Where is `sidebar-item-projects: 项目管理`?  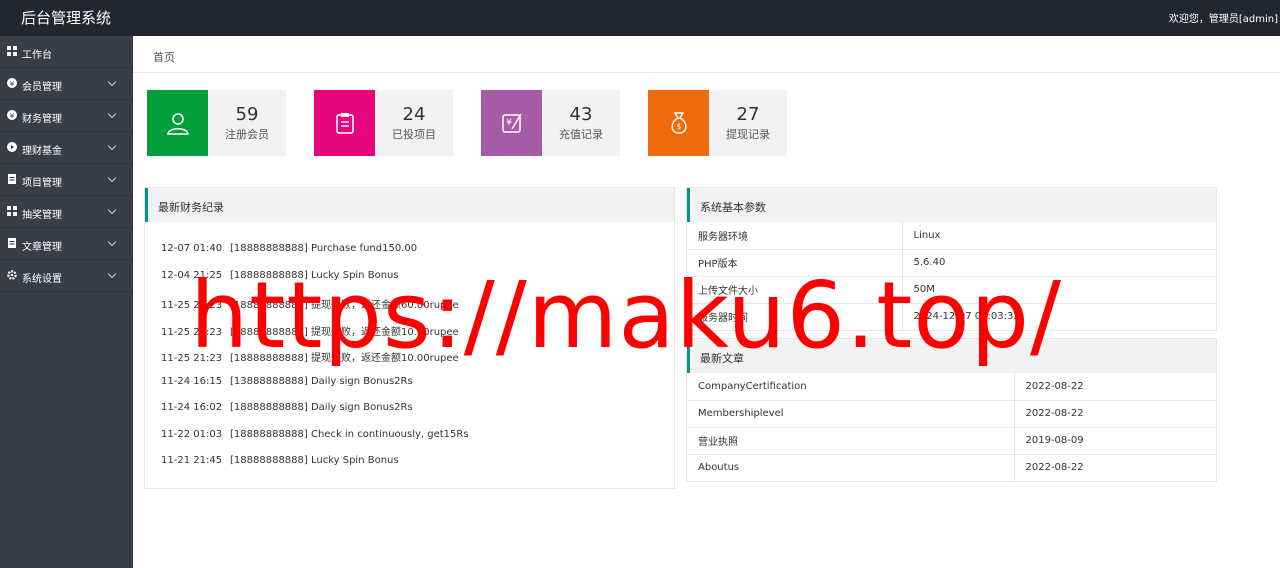 sidebar-item-projects: 项目管理 is located at coordinates (66, 180).